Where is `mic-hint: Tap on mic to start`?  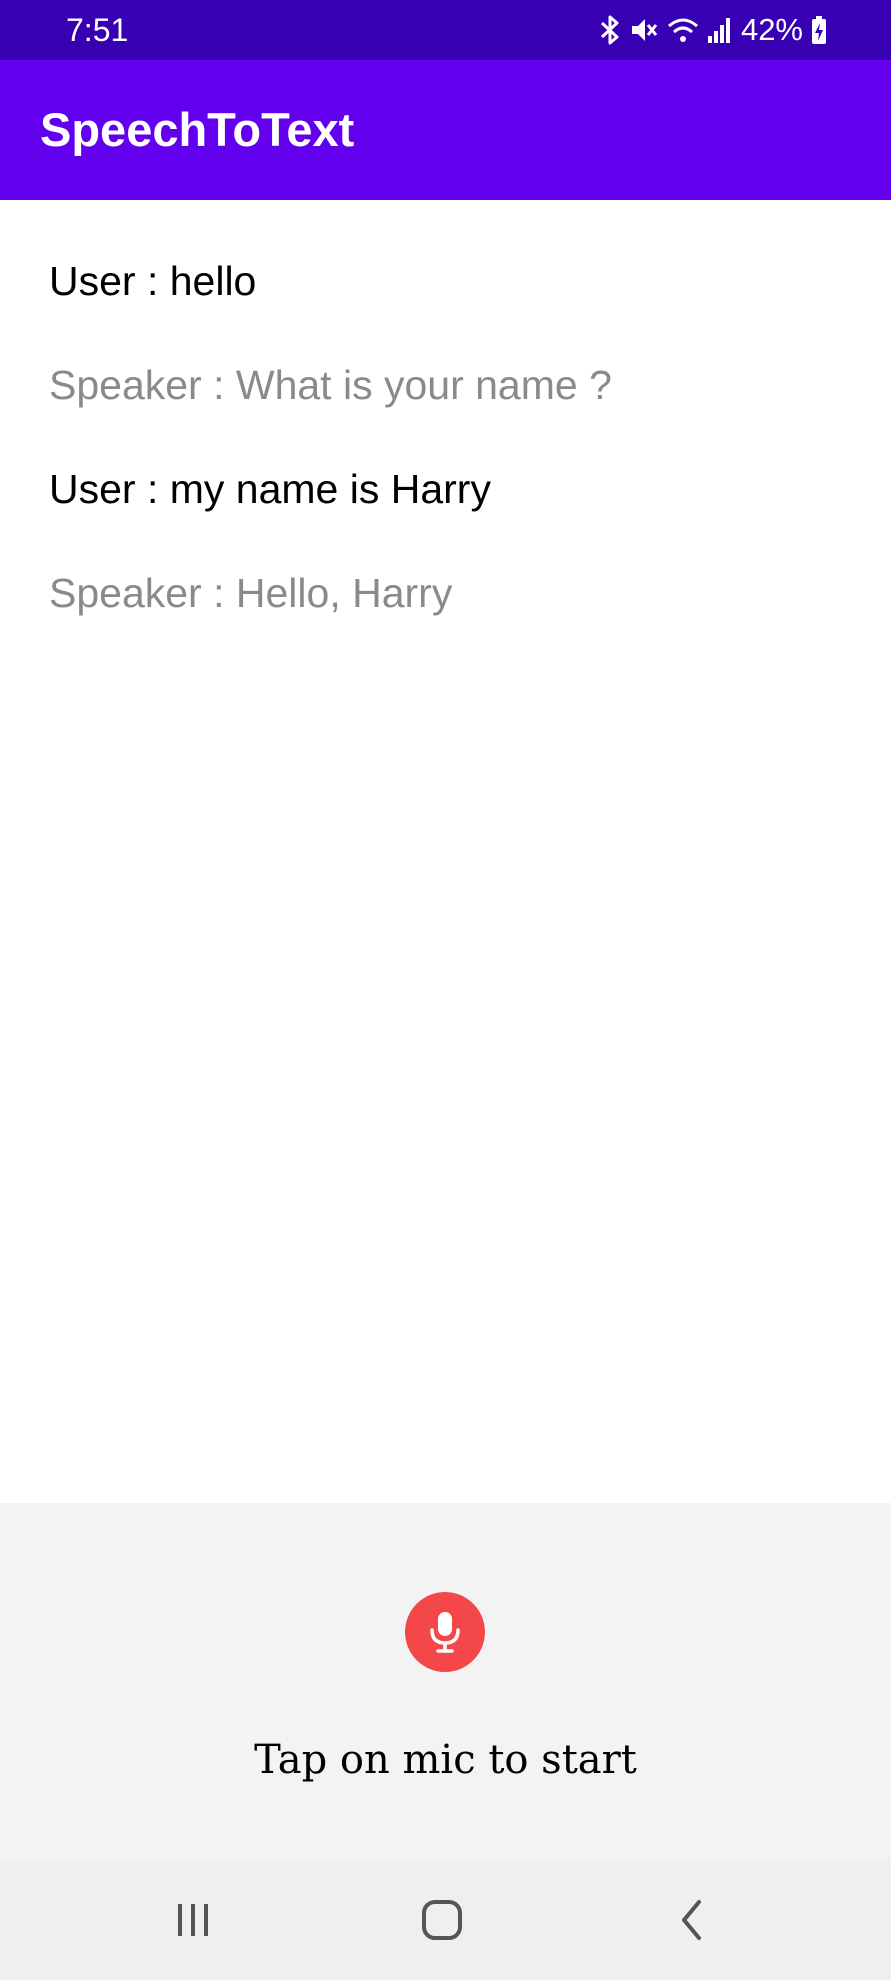 mic-hint: Tap on mic to start is located at coordinates (445, 1760).